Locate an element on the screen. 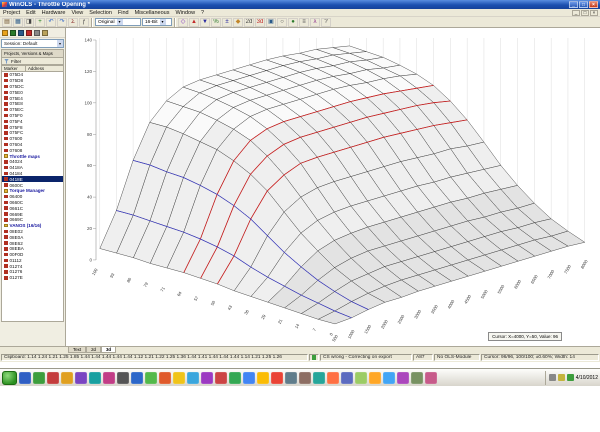  export-icon is located at coordinates (21, 32).